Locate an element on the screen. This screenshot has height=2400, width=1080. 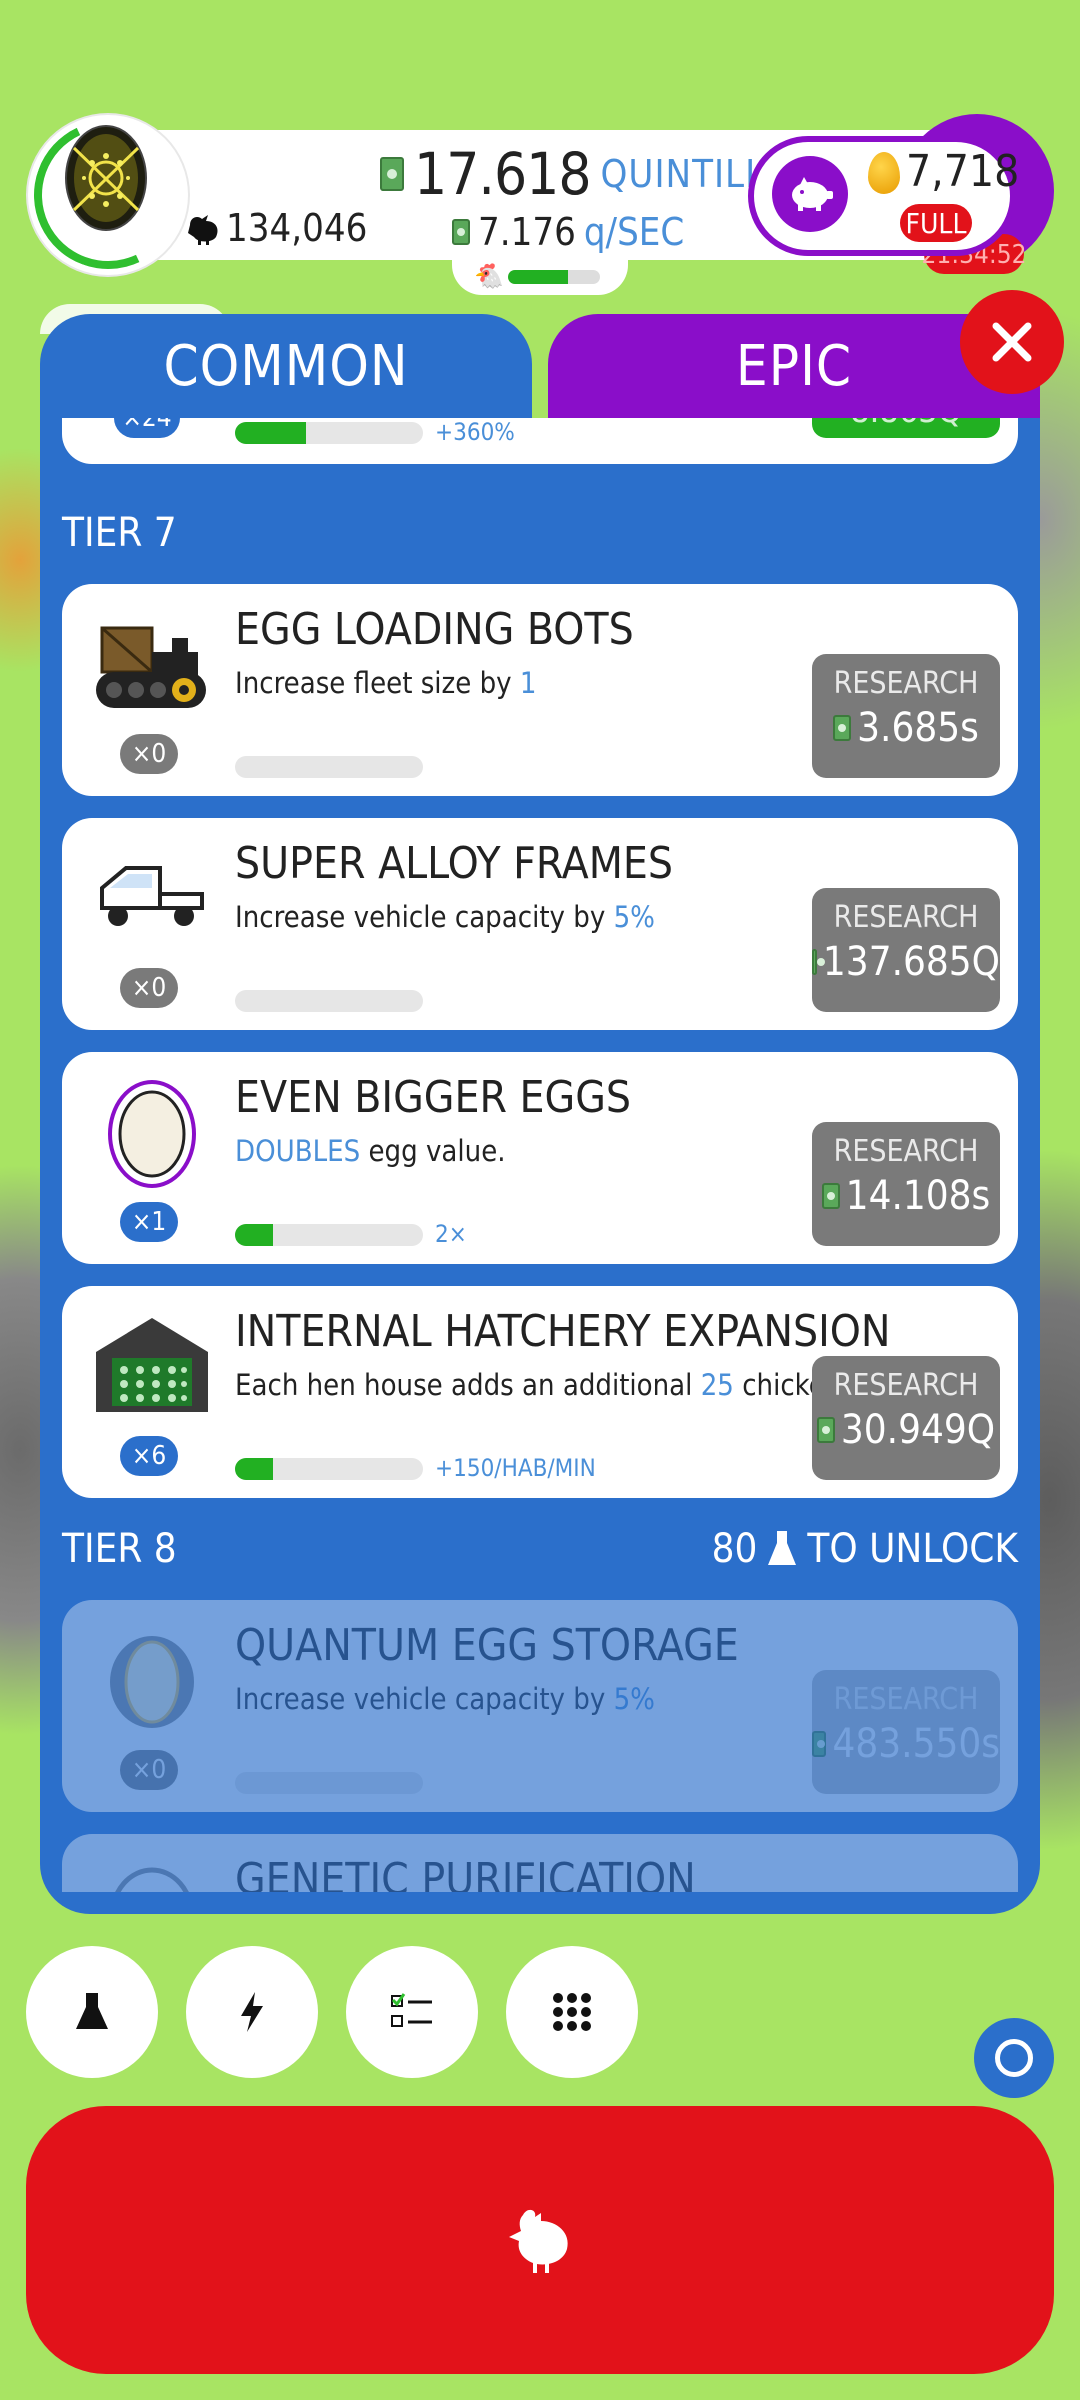
tier-7-label: TIER 7 is located at coordinates (119, 533).